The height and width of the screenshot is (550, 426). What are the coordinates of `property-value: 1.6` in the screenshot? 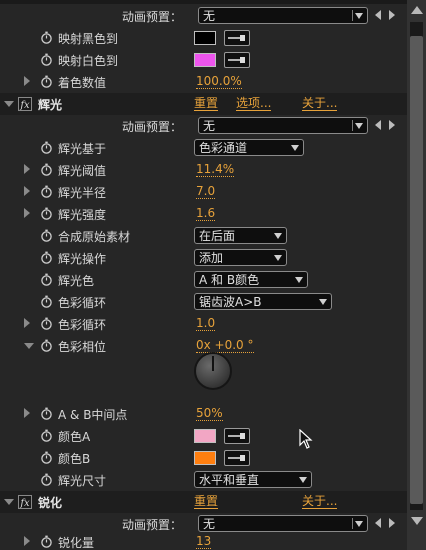 It's located at (206, 213).